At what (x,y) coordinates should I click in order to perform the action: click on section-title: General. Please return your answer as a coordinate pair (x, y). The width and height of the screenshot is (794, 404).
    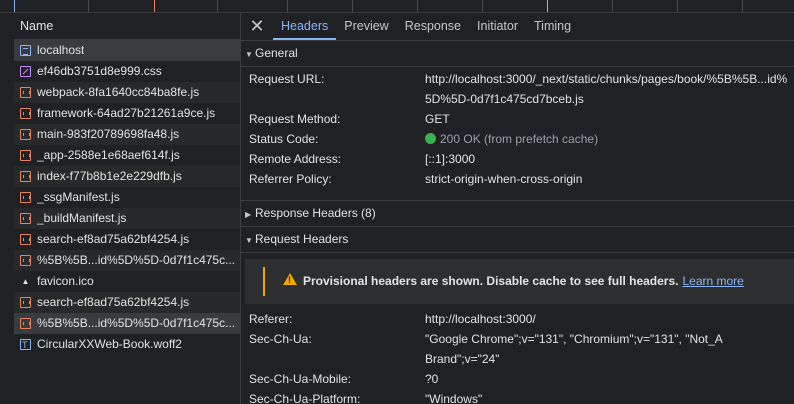
    Looking at the image, I should click on (276, 53).